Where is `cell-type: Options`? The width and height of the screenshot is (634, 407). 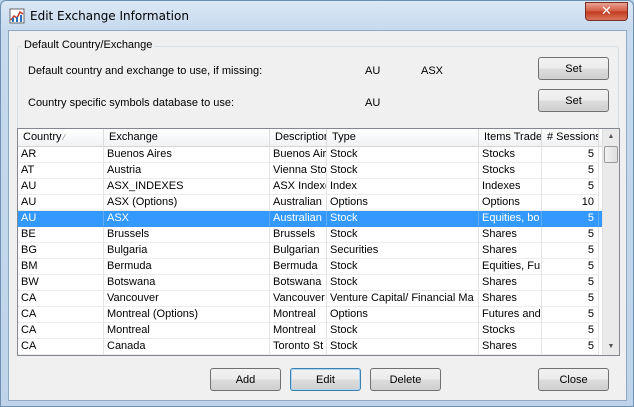 cell-type: Options is located at coordinates (403, 315).